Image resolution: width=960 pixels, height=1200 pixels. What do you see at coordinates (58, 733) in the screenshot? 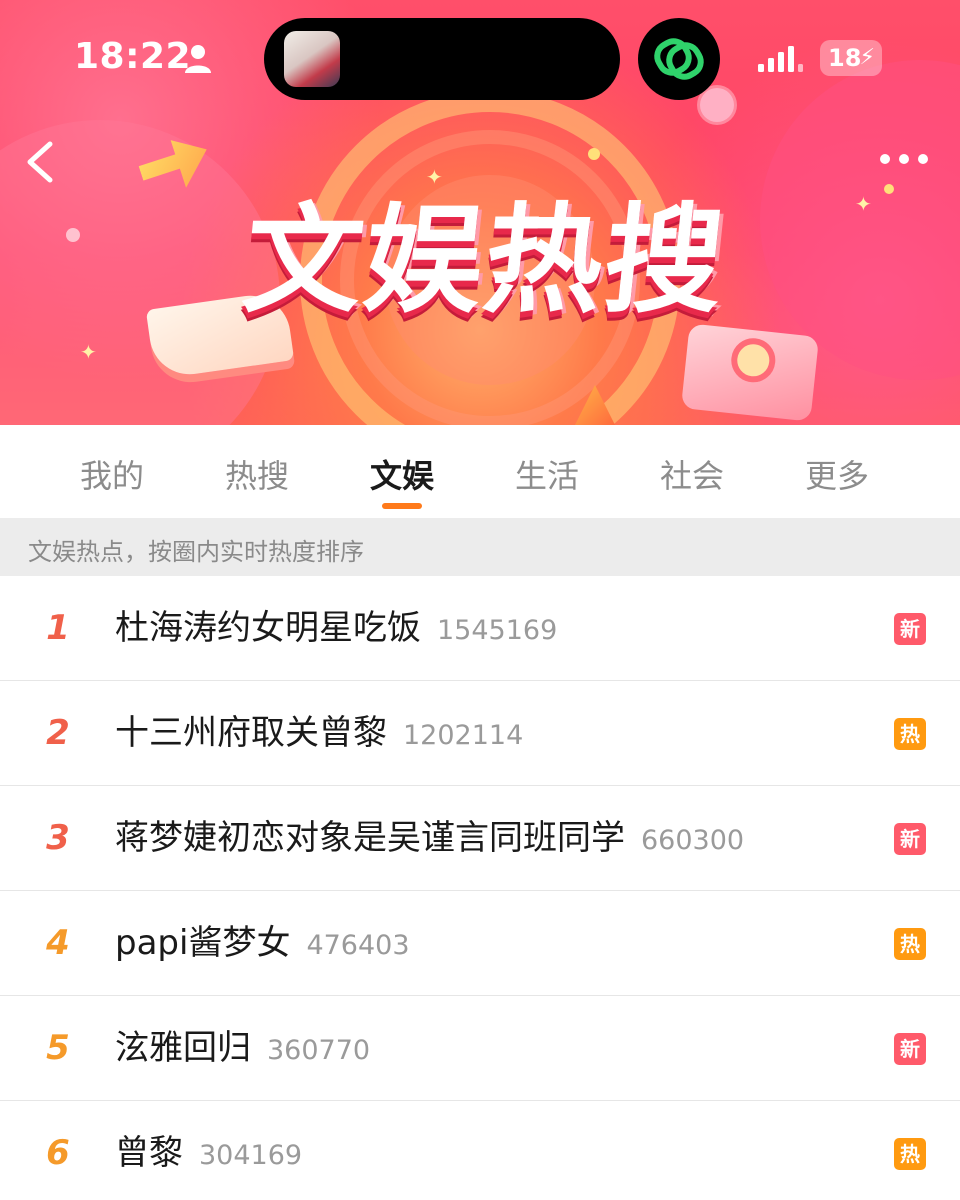
I see `rank-number: 2` at bounding box center [58, 733].